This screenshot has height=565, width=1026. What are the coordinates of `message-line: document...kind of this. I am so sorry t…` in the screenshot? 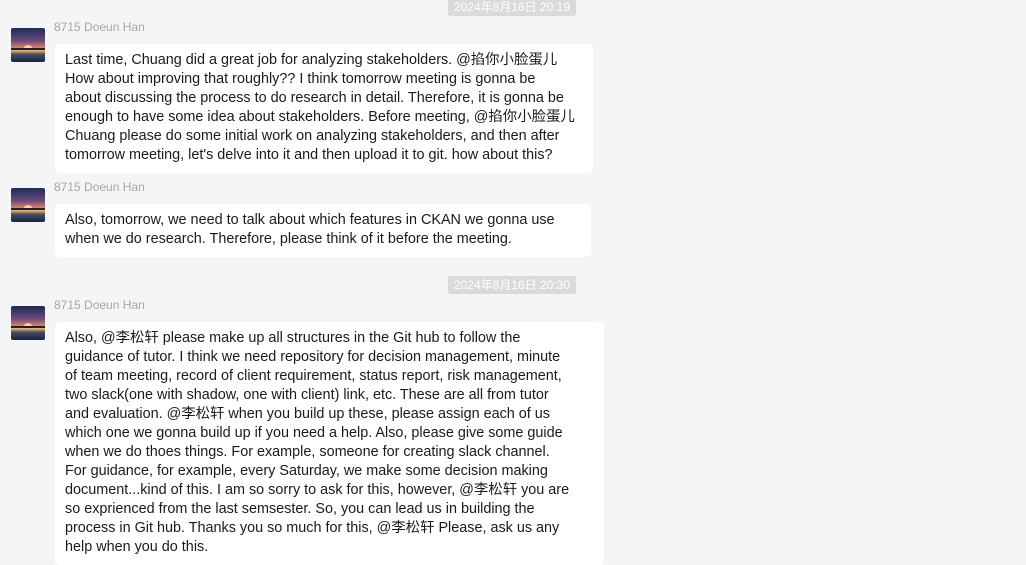 It's located at (317, 490).